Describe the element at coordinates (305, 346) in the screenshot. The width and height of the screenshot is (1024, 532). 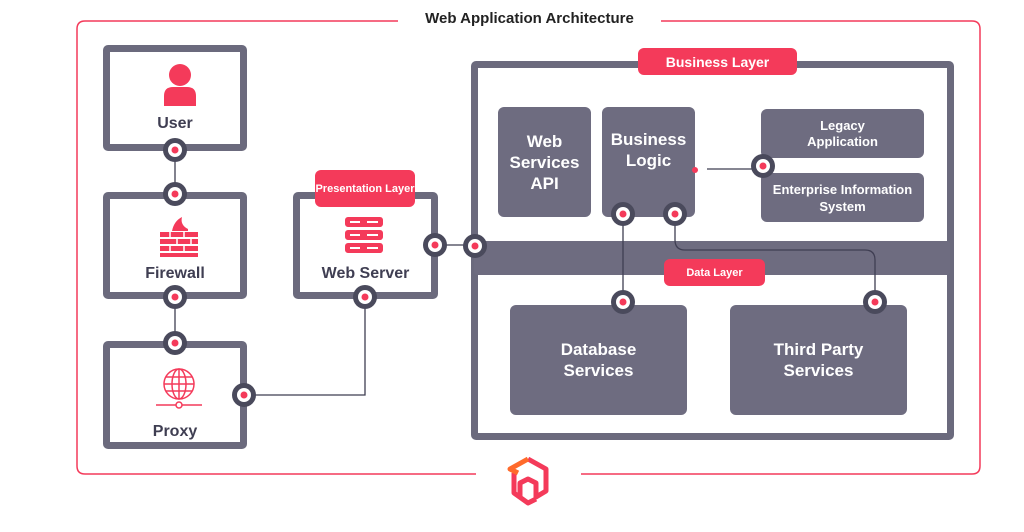
I see `link-proxy-webserver` at that location.